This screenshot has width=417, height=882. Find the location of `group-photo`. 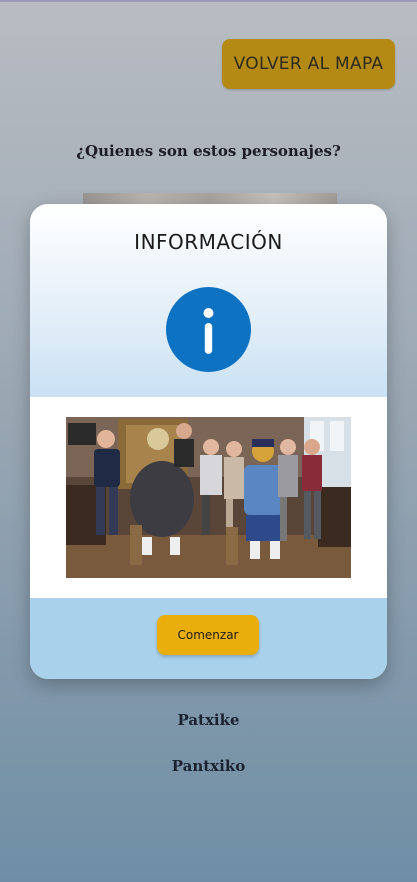

group-photo is located at coordinates (208, 497).